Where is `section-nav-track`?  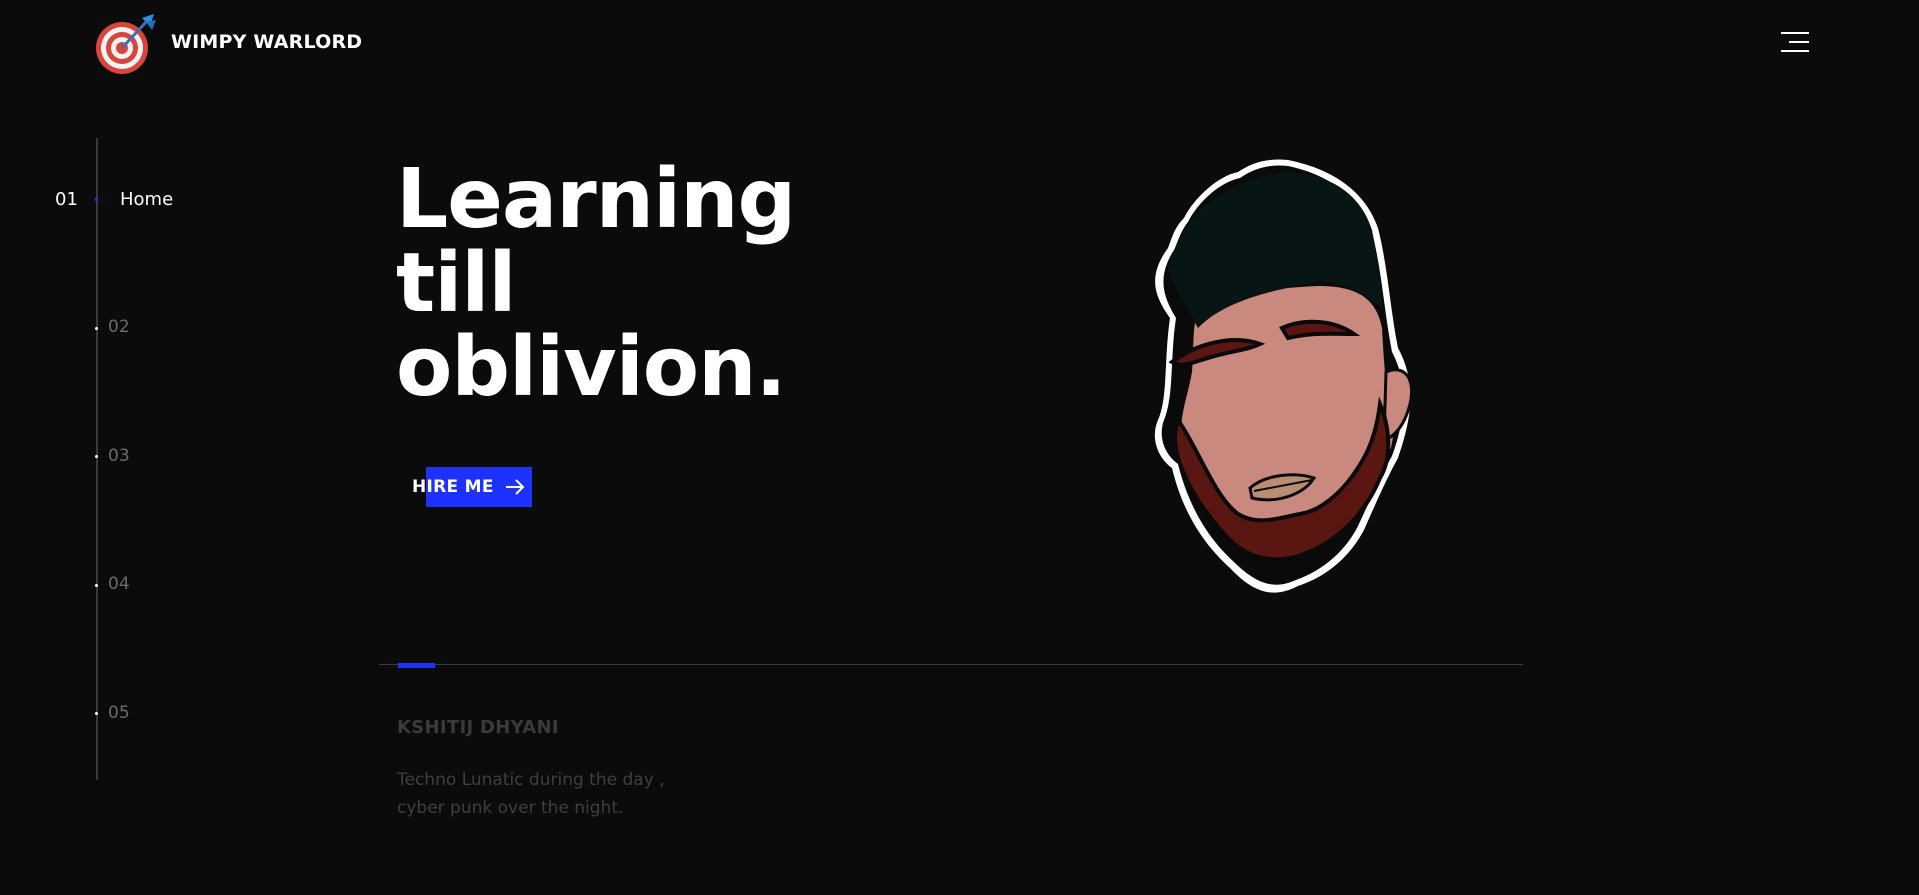
section-nav-track is located at coordinates (97, 459).